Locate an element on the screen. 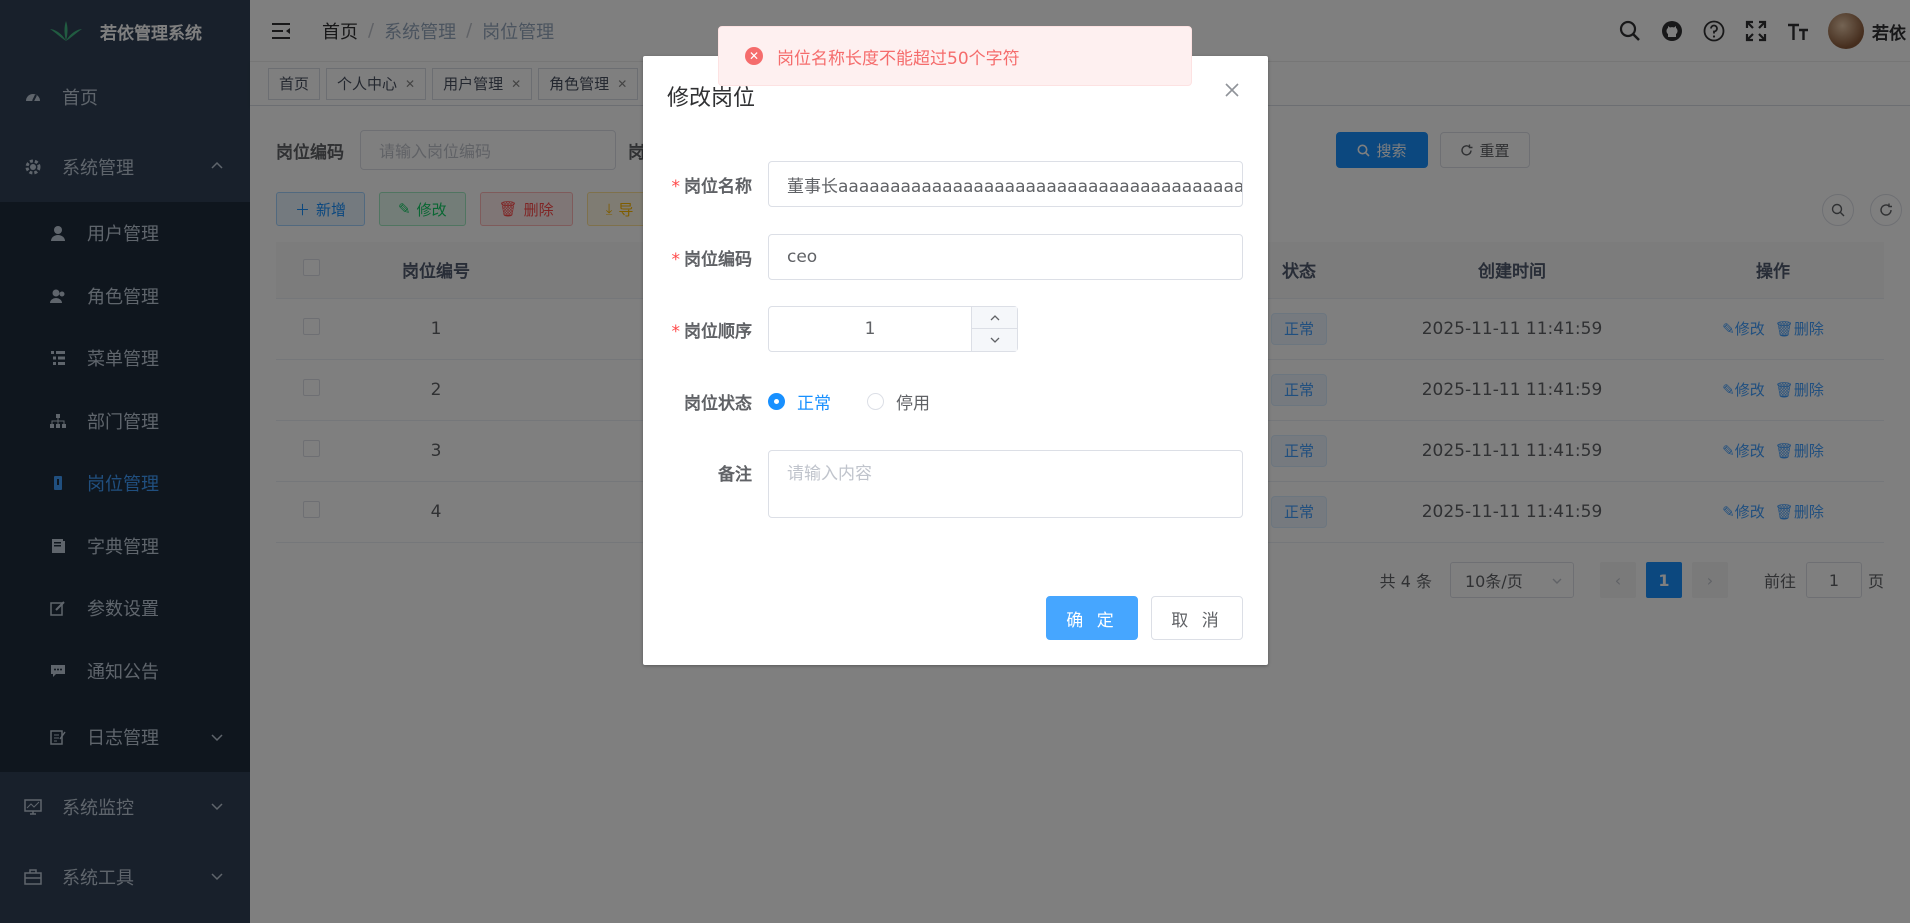  post-code-label: * 岗位编码 is located at coordinates (712, 259).